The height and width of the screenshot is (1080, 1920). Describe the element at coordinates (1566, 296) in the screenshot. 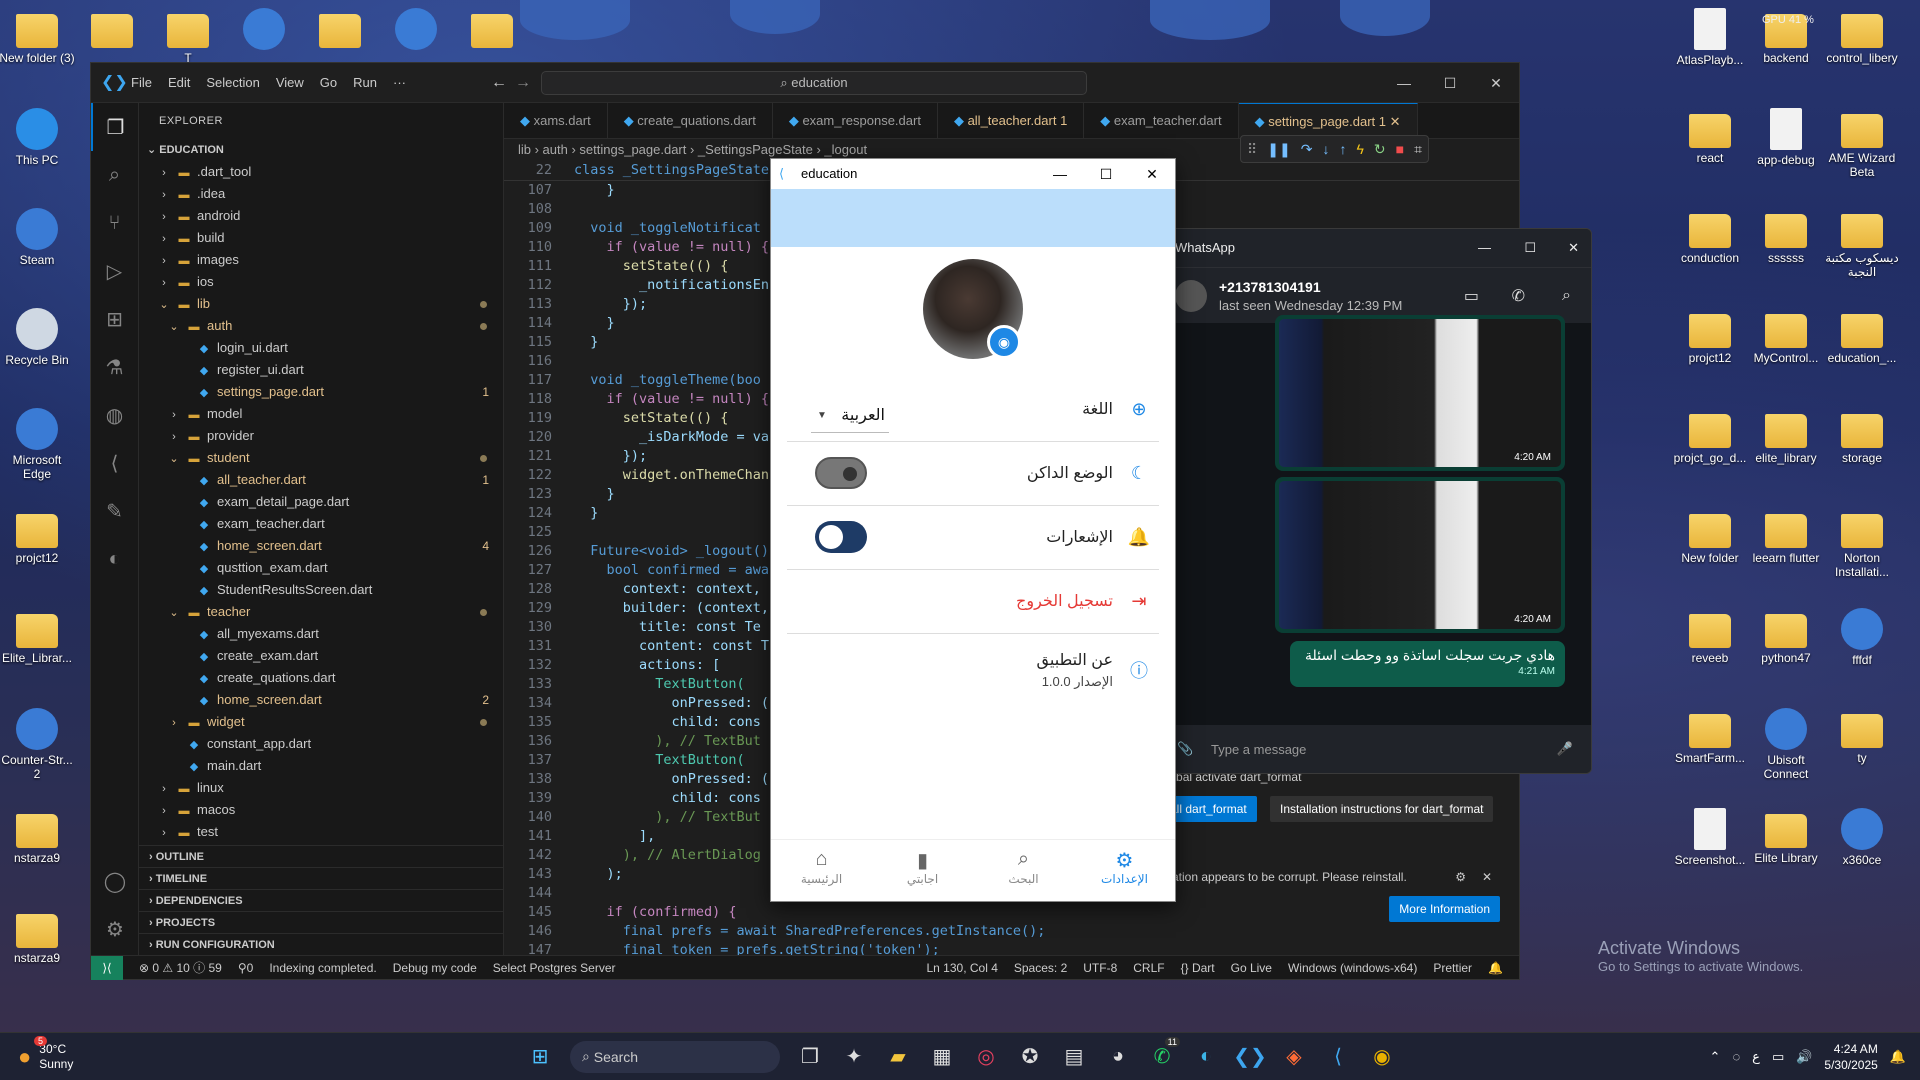

I see `search-icon: ⌕` at that location.